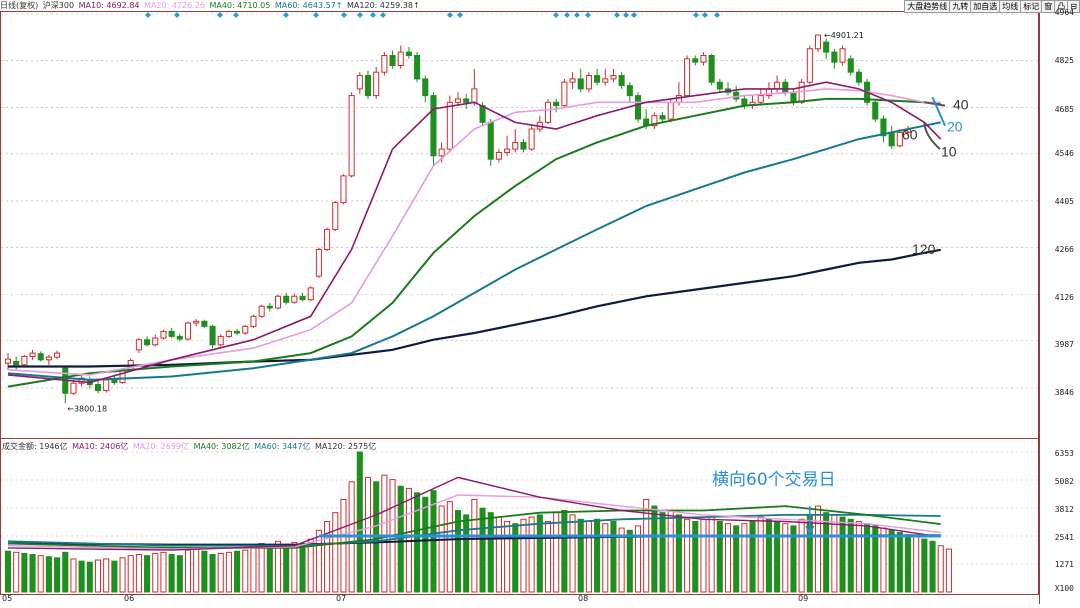  I want to click on min-price-label: ←3800.18, so click(87, 408).